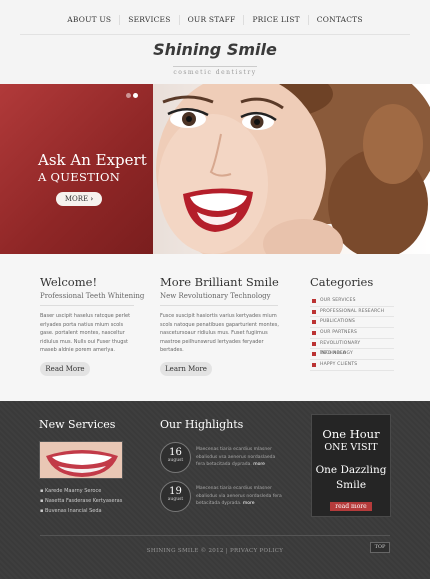  I want to click on service-label: Buvenas Inancial Seda, so click(73, 511).